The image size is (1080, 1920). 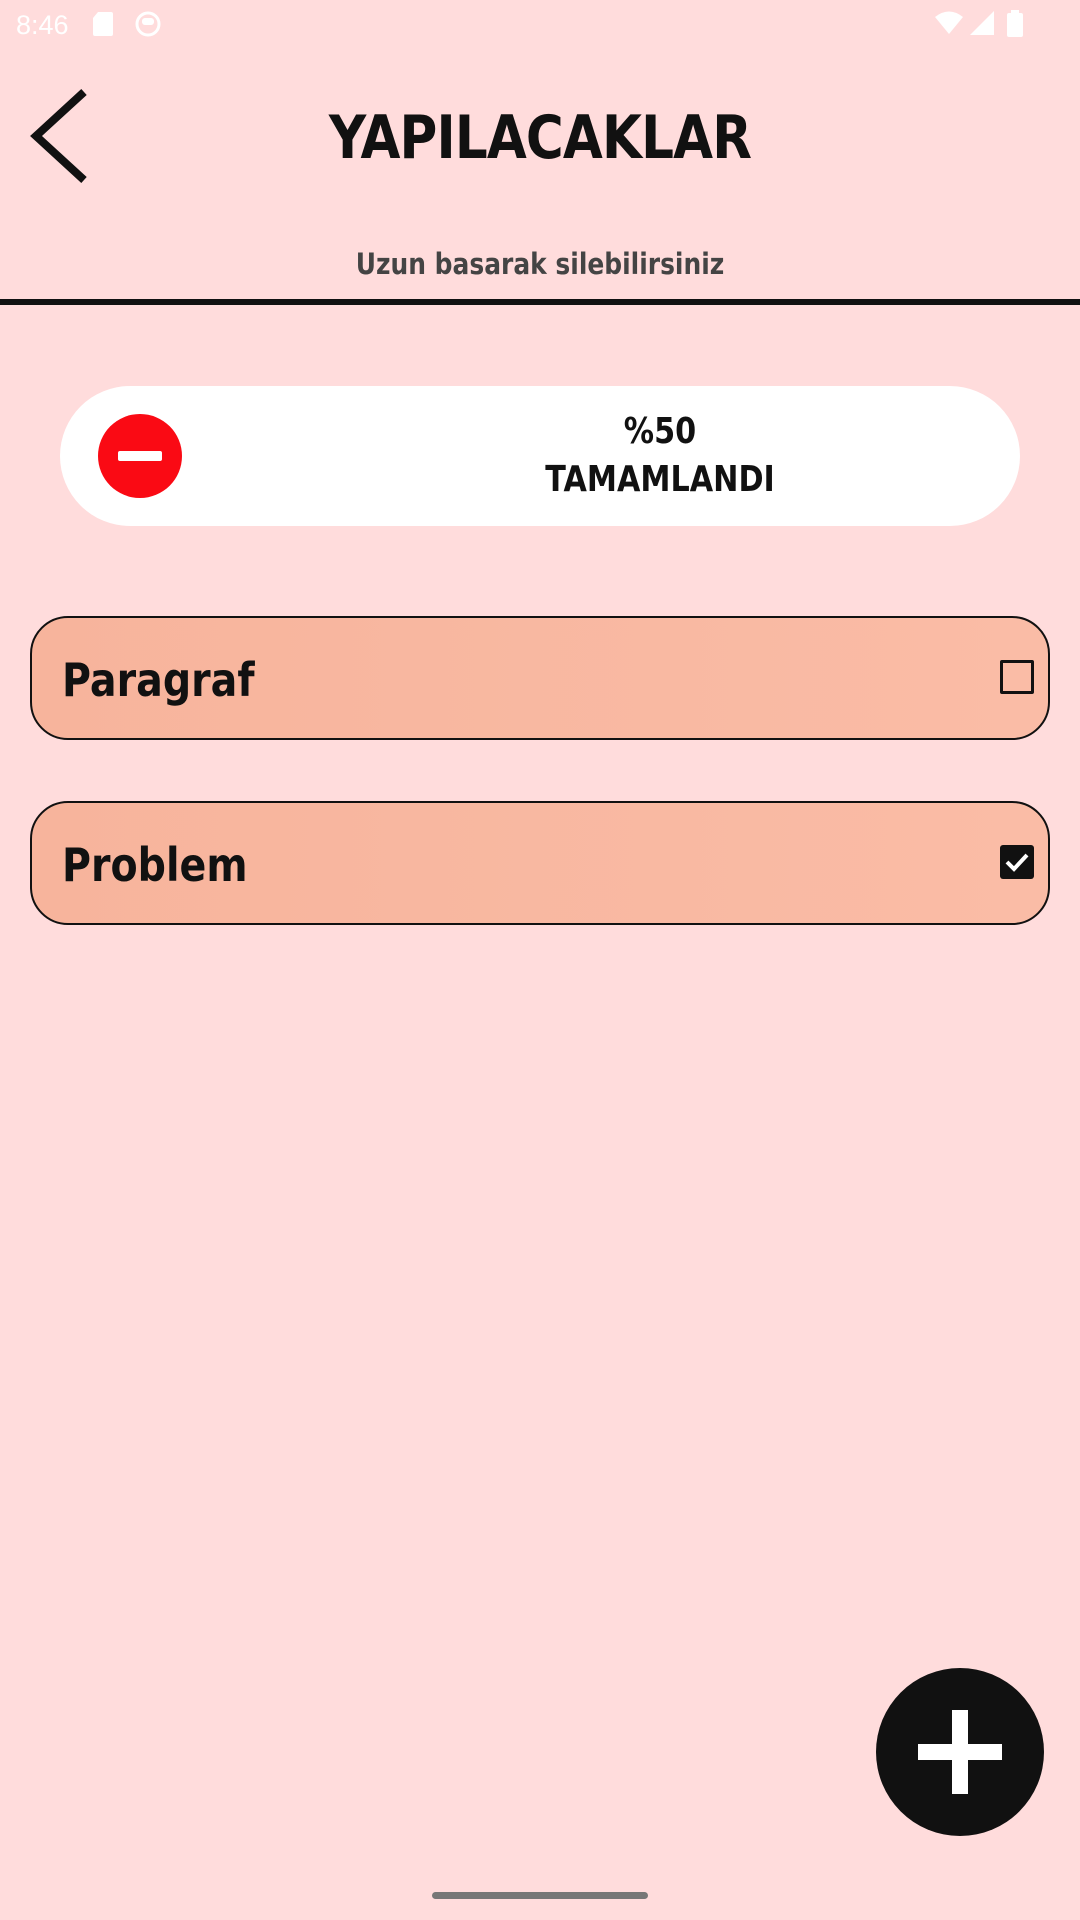 I want to click on status-bar: 8:46, so click(x=540, y=25).